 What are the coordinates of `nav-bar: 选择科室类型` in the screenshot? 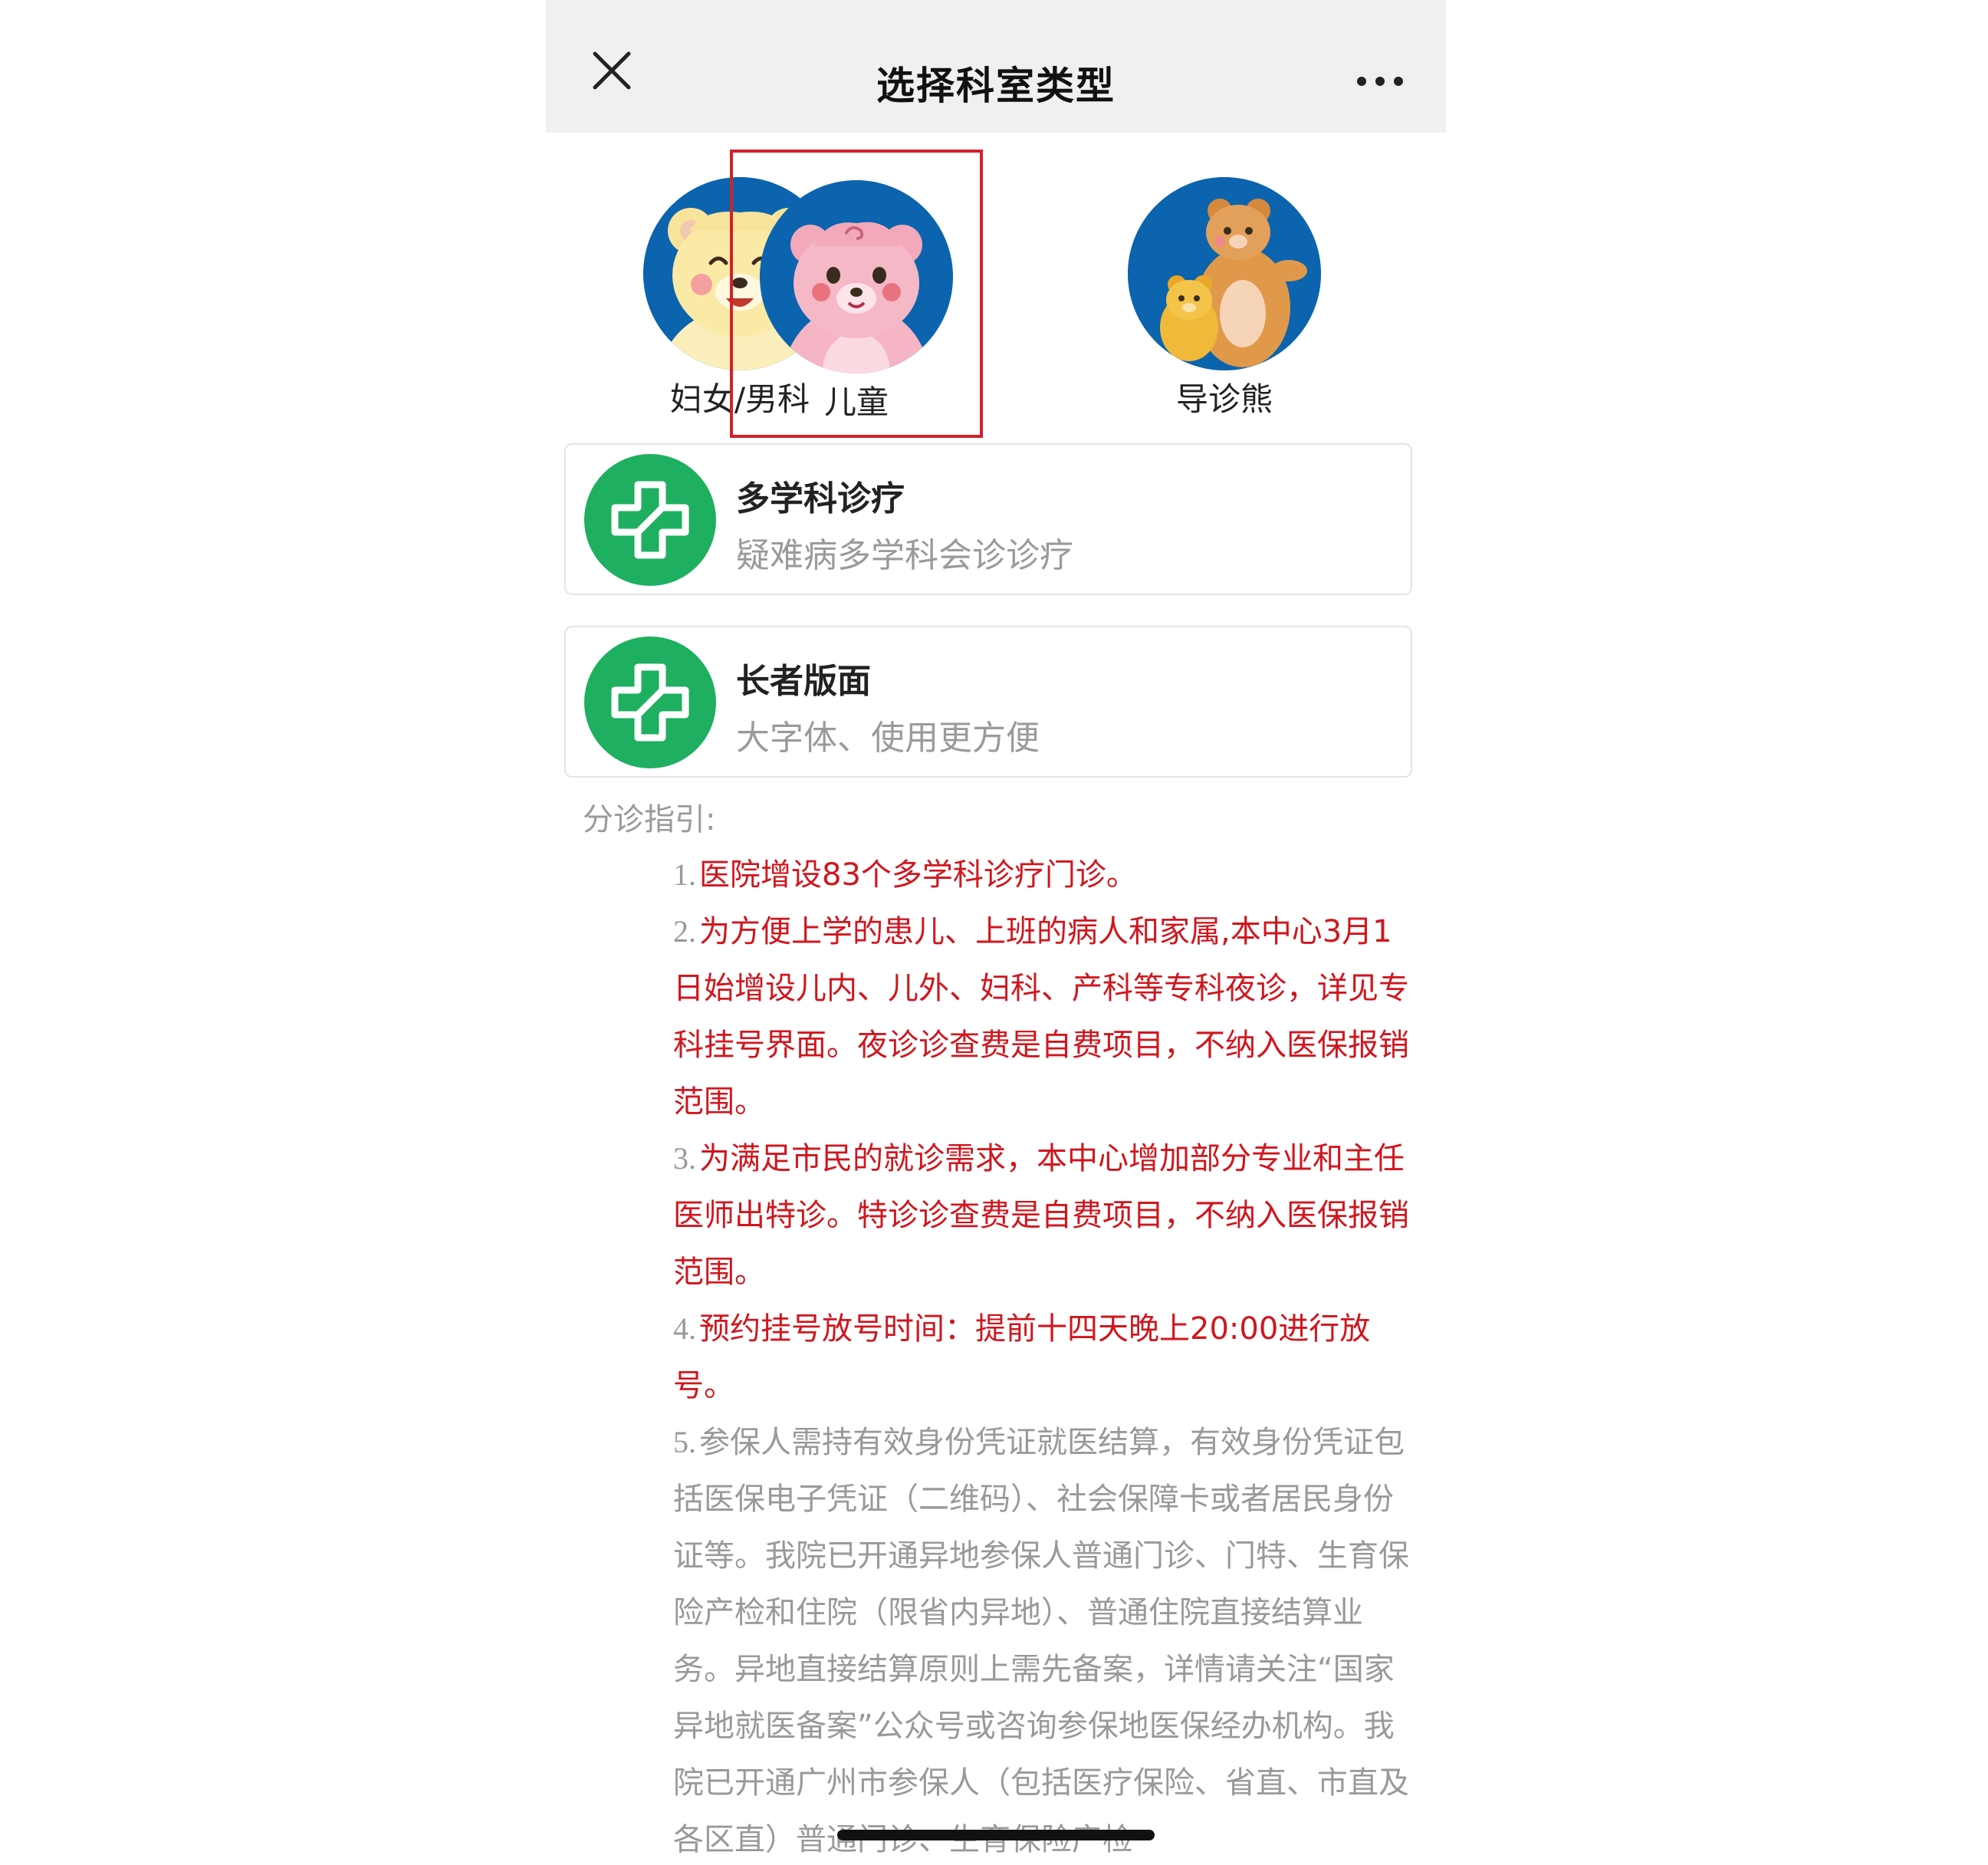 It's located at (996, 66).